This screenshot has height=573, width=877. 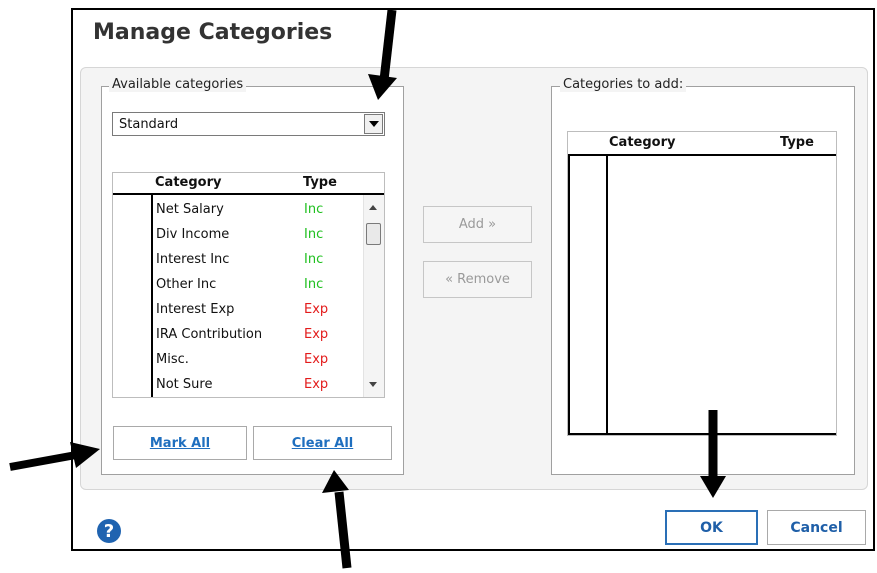 I want to click on arrow-right-icon-left, so click(x=54, y=456).